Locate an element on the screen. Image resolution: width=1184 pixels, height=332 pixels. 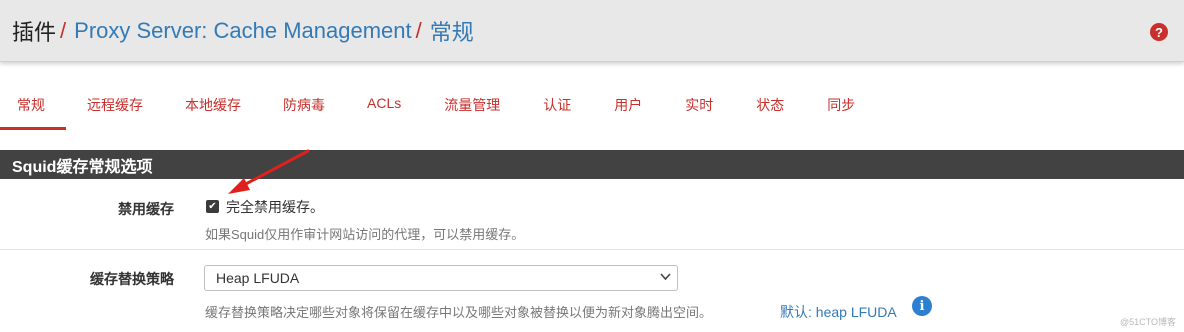
tab-label: 用户 is located at coordinates (628, 105).